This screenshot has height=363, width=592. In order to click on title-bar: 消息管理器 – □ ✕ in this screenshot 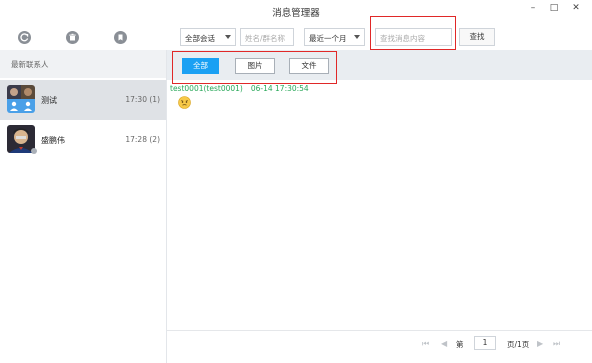, I will do `click(296, 11)`.